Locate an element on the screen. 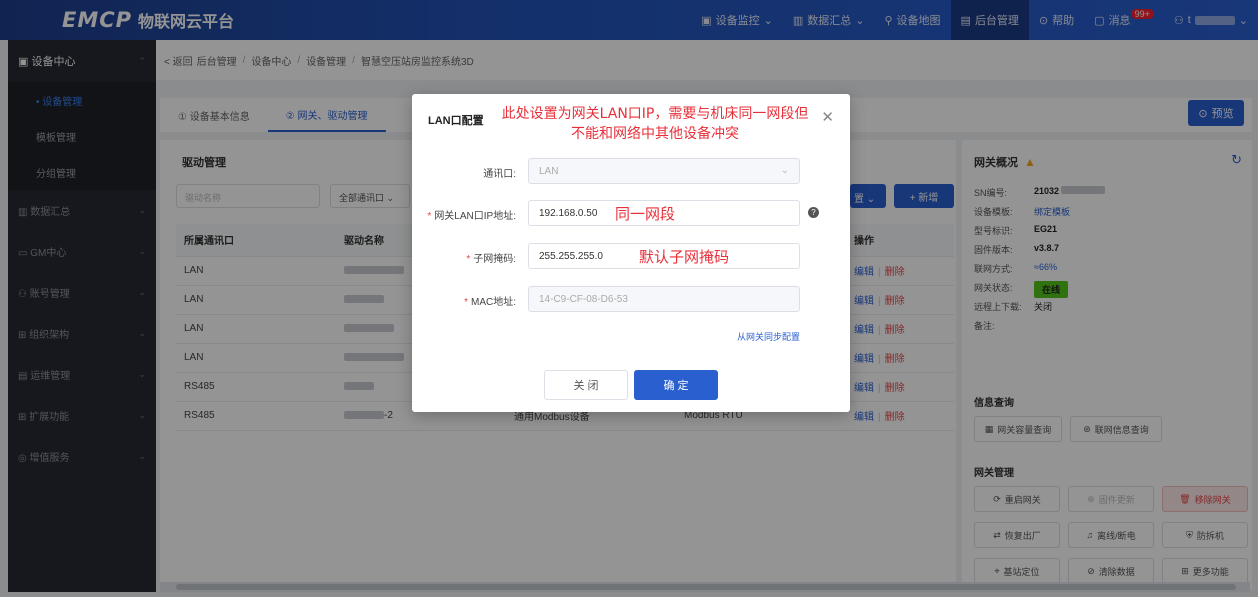 The height and width of the screenshot is (597, 1258). label-text: 网关LAN口IP地址: is located at coordinates (475, 216).